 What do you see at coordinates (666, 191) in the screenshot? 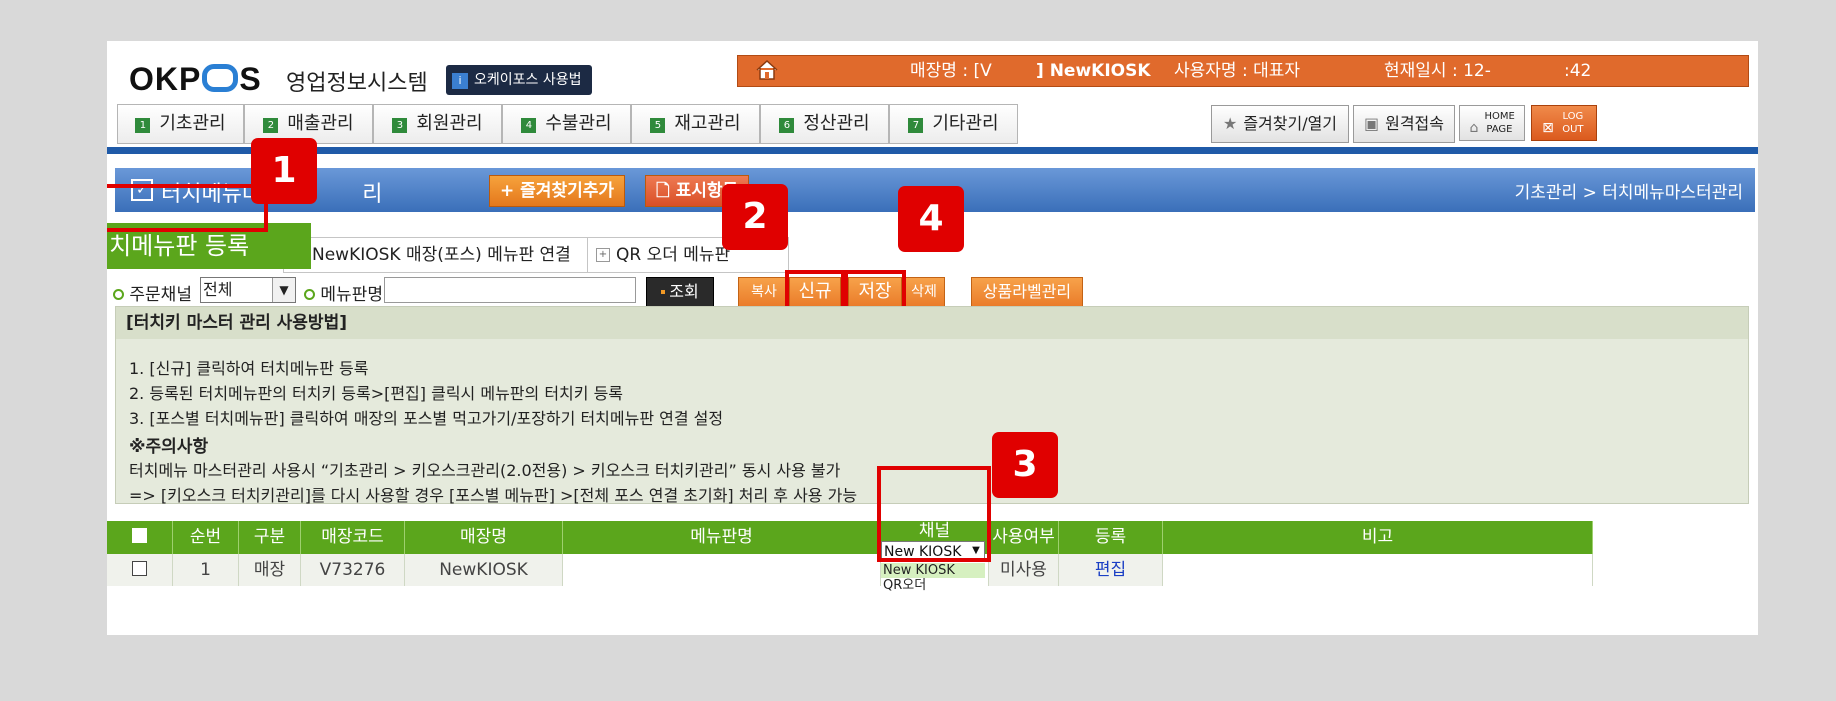
I see `document-icon: 🗋` at bounding box center [666, 191].